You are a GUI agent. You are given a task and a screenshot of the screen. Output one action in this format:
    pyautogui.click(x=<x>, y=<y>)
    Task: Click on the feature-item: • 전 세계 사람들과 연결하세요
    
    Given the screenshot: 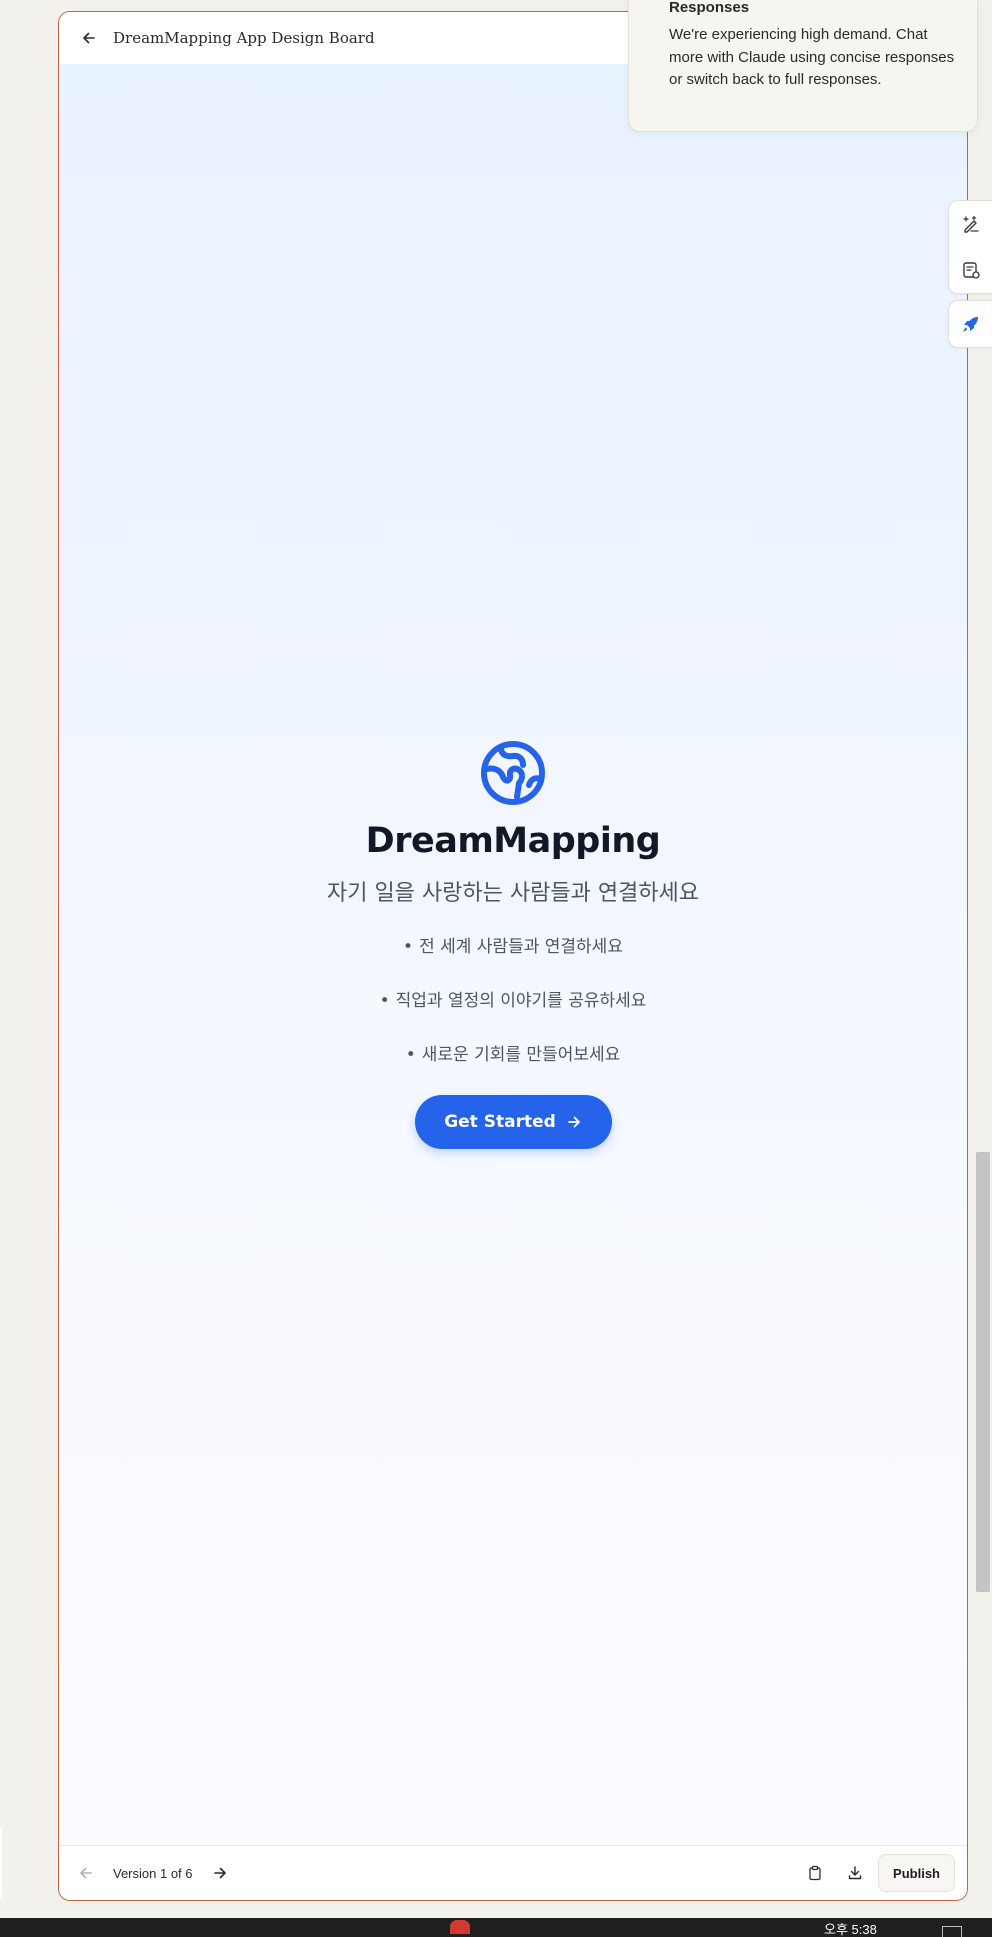 What is the action you would take?
    pyautogui.click(x=513, y=960)
    